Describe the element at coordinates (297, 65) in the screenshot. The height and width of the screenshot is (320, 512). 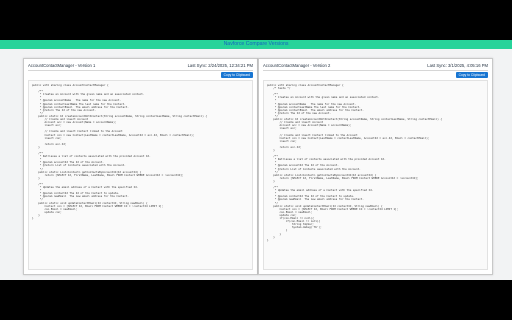
I see `panel-title: AccountContactManager - Version 2` at that location.